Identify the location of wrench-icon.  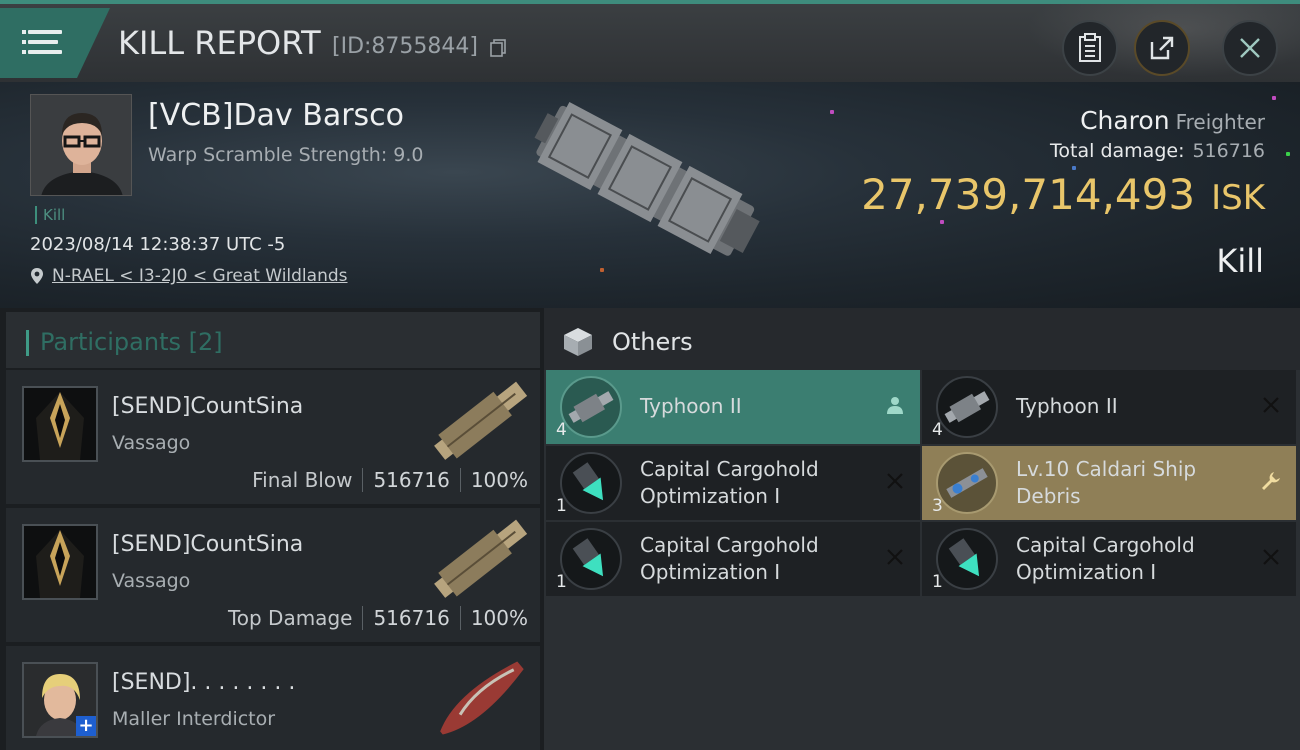
(1271, 481).